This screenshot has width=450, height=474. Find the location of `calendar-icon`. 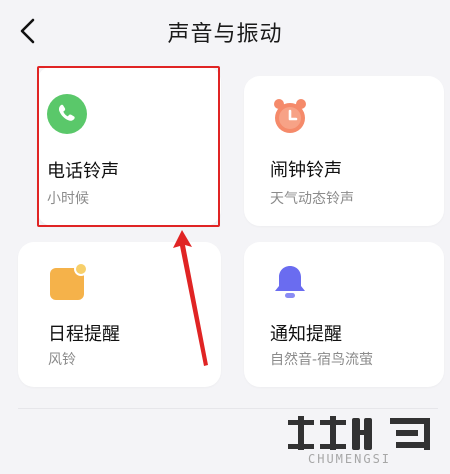

calendar-icon is located at coordinates (69, 281).